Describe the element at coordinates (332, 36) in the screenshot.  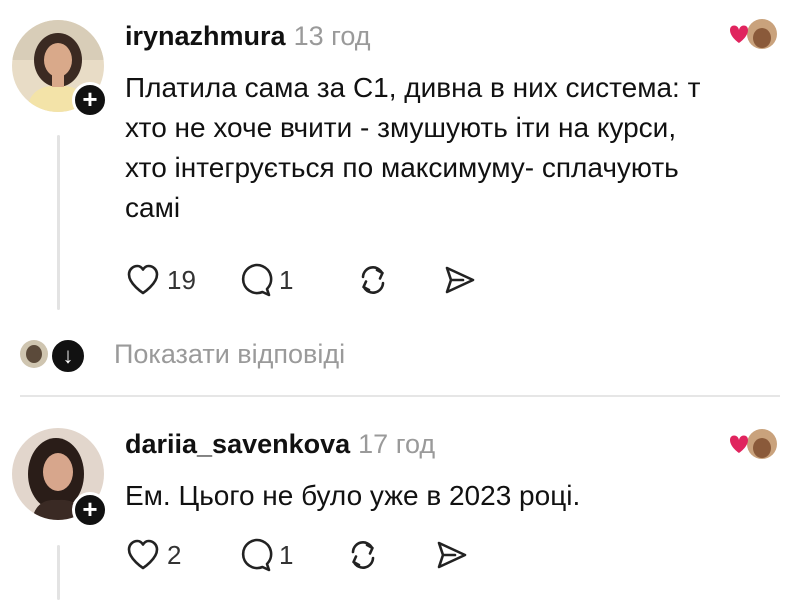
I see `timestamp: 13 год` at that location.